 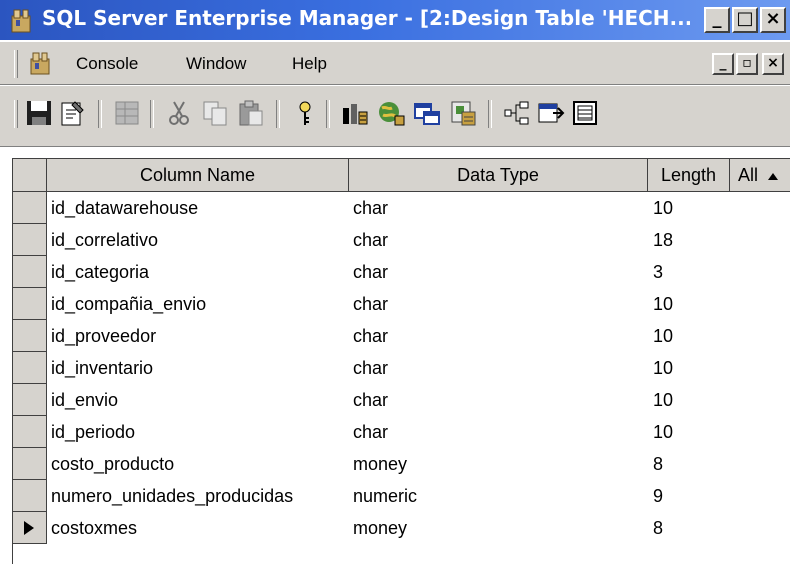 What do you see at coordinates (689, 175) in the screenshot?
I see `header-length: Length` at bounding box center [689, 175].